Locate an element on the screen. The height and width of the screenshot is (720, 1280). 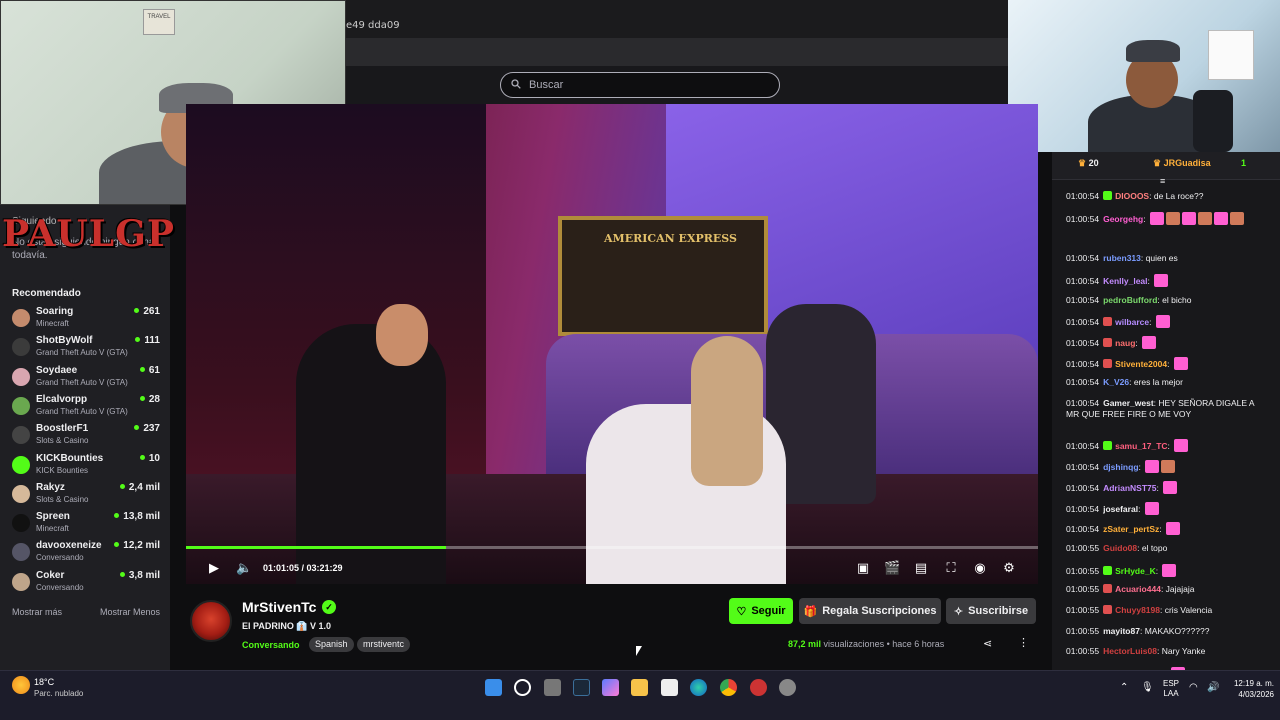
chat-username: ruben313 is located at coordinates (1122, 258).